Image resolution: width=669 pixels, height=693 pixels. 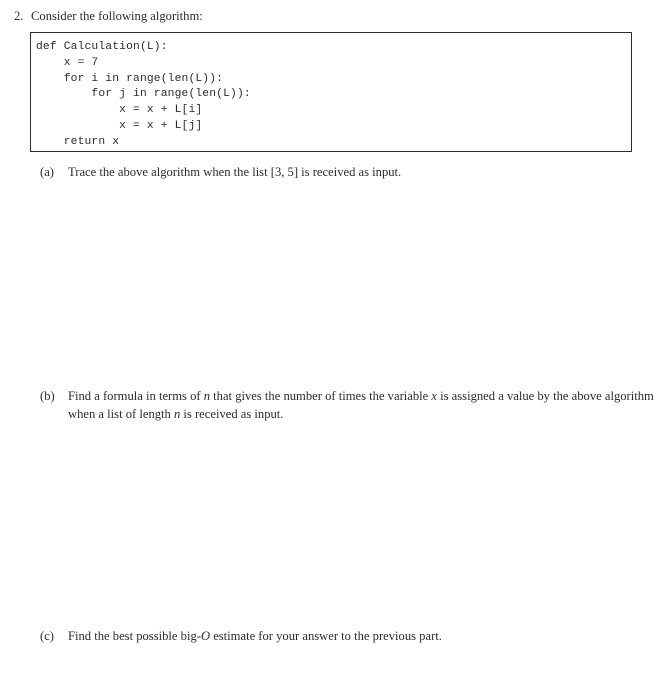 I want to click on subpart-c-seg1: Find the best possible big-, so click(x=134, y=636).